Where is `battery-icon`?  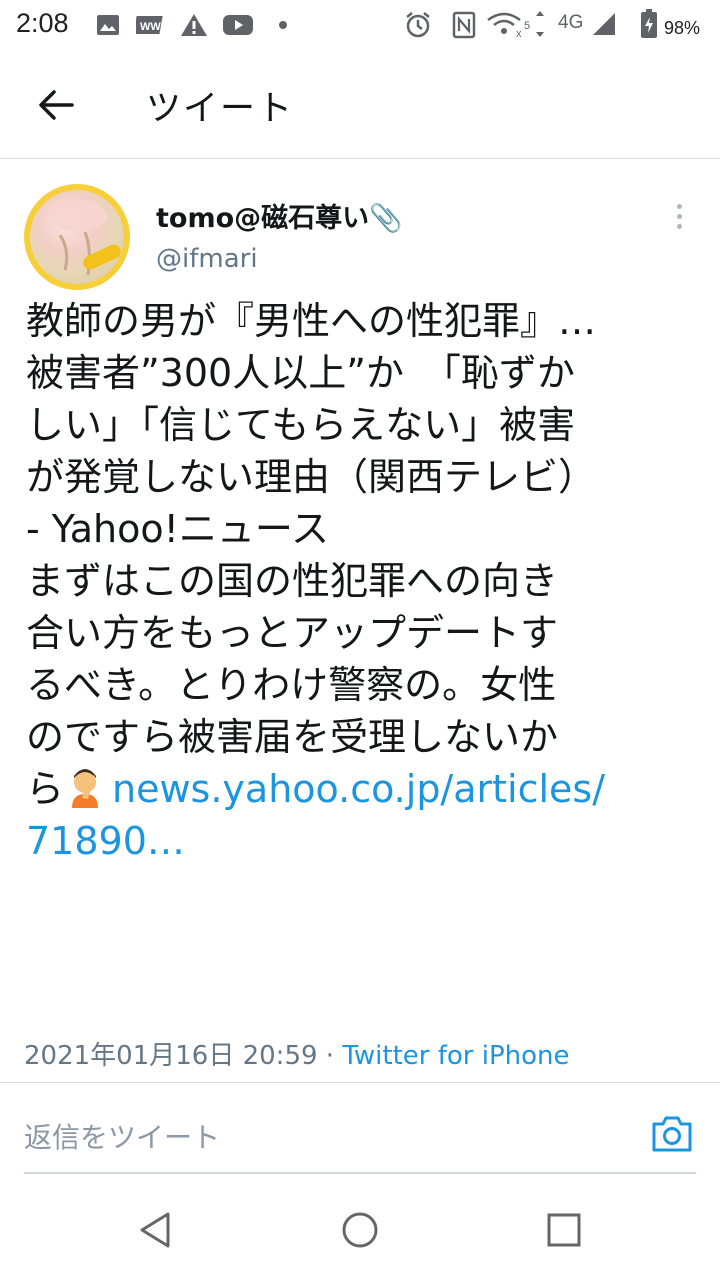 battery-icon is located at coordinates (649, 23).